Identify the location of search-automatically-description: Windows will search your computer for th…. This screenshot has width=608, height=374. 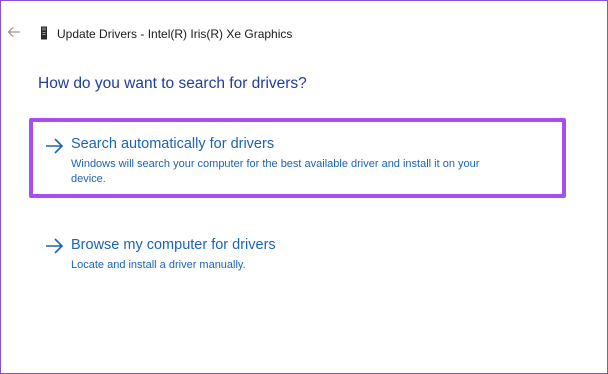
(275, 171).